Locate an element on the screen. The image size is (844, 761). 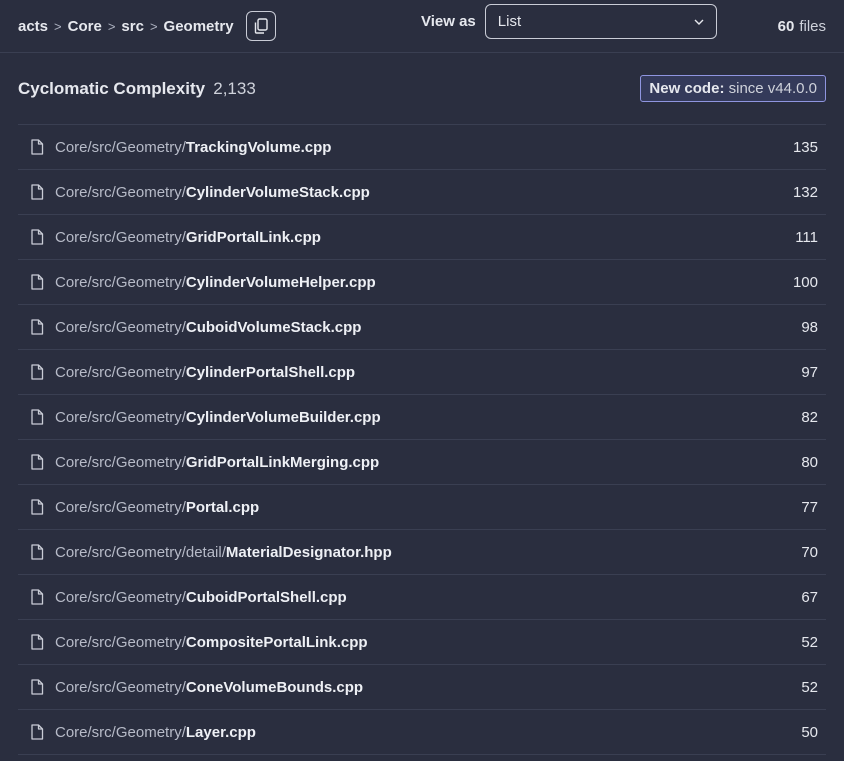
file-name: GridPortalLink.cpp is located at coordinates (253, 237).